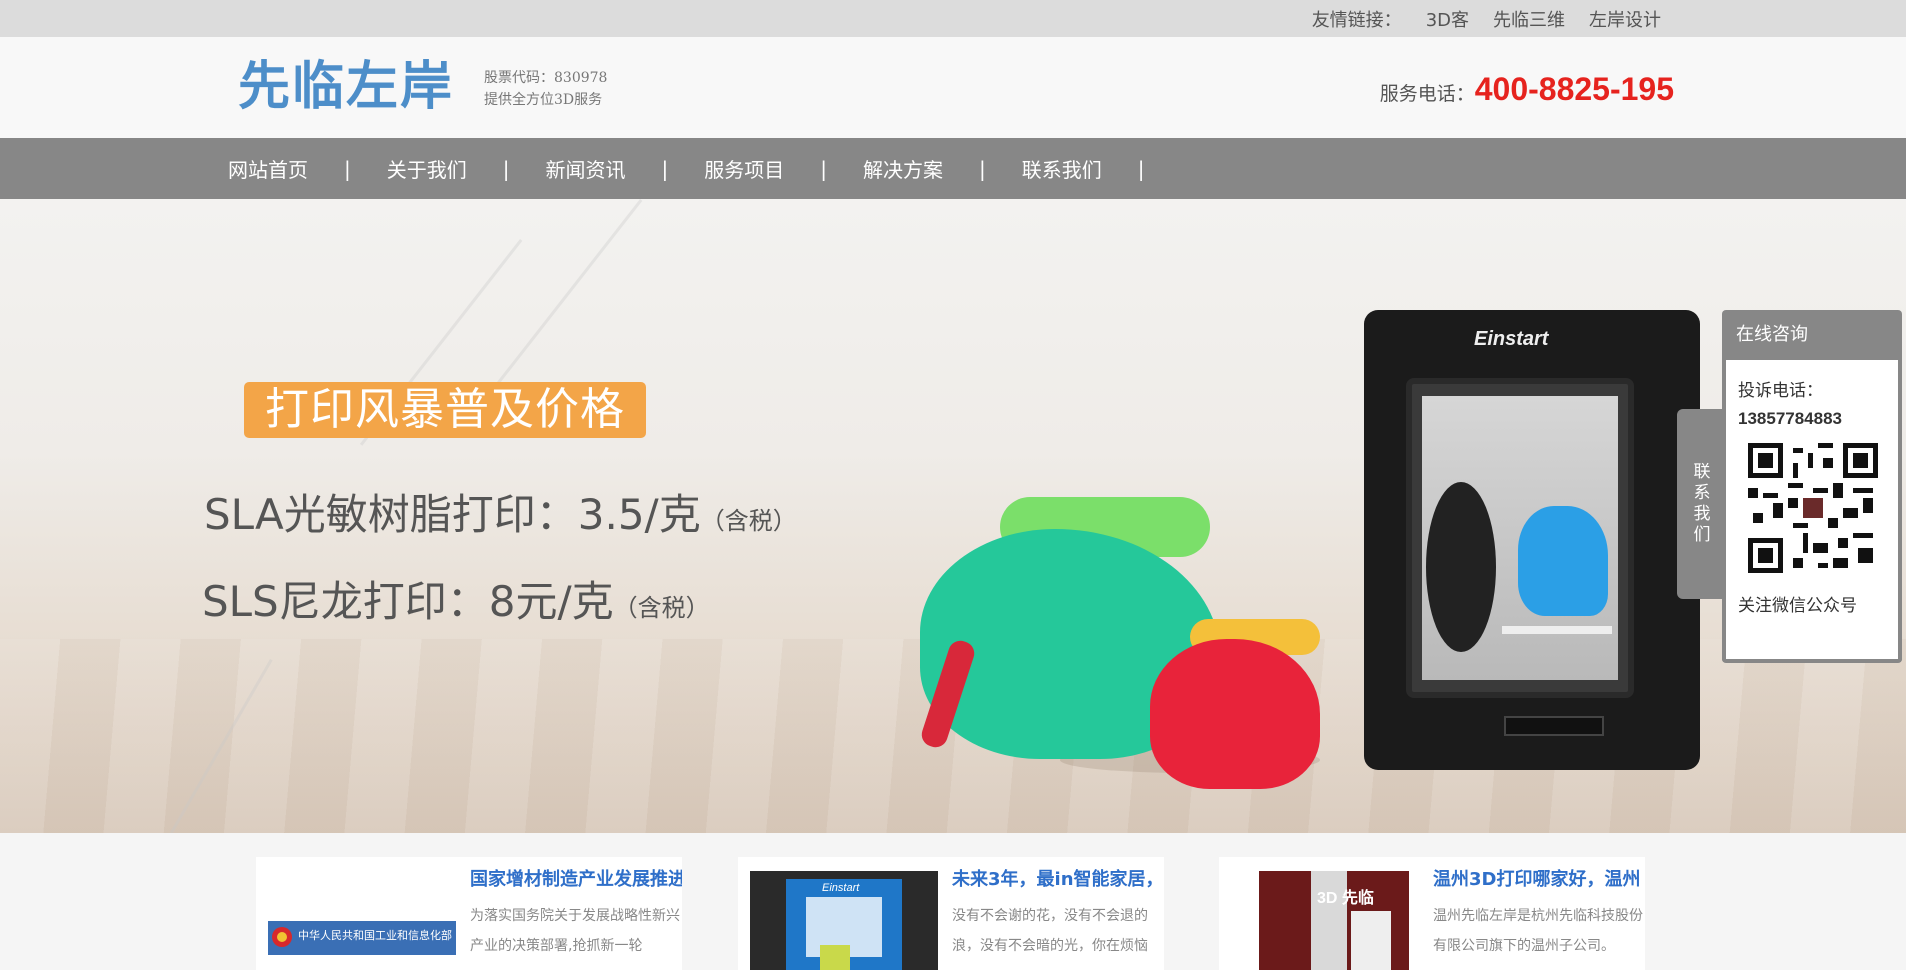 The image size is (1906, 970). I want to click on news-desc: 为落实国务院关于发展战略性新兴产业的决策部署,抢抓新一轮, so click(575, 931).